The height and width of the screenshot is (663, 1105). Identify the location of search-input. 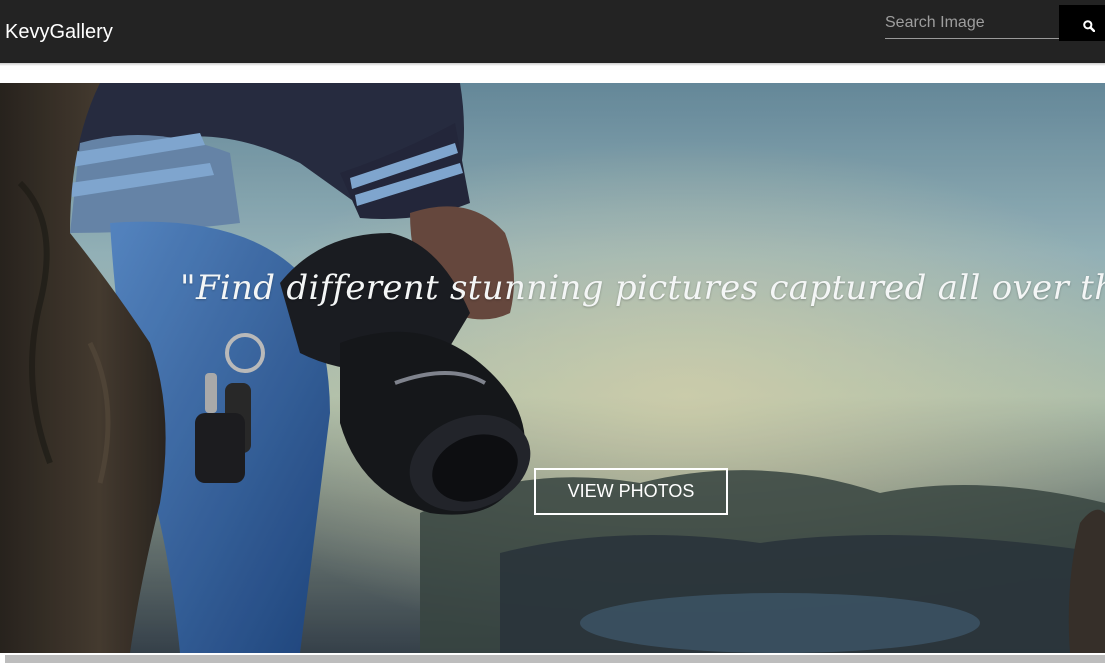
(972, 23).